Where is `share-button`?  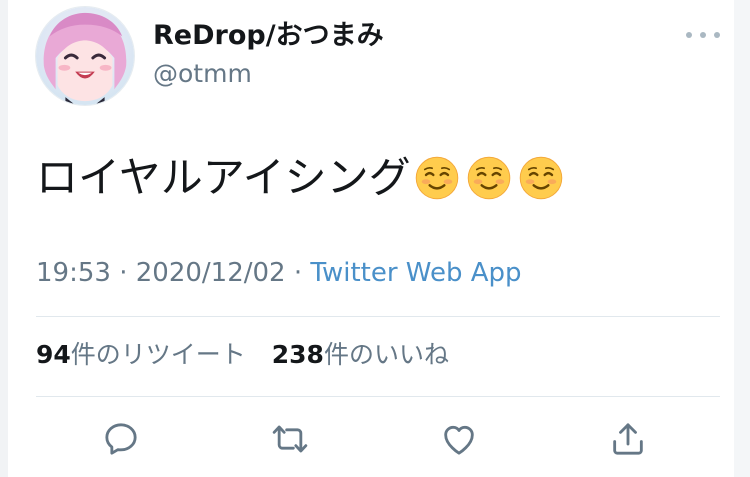
share-button is located at coordinates (628, 439).